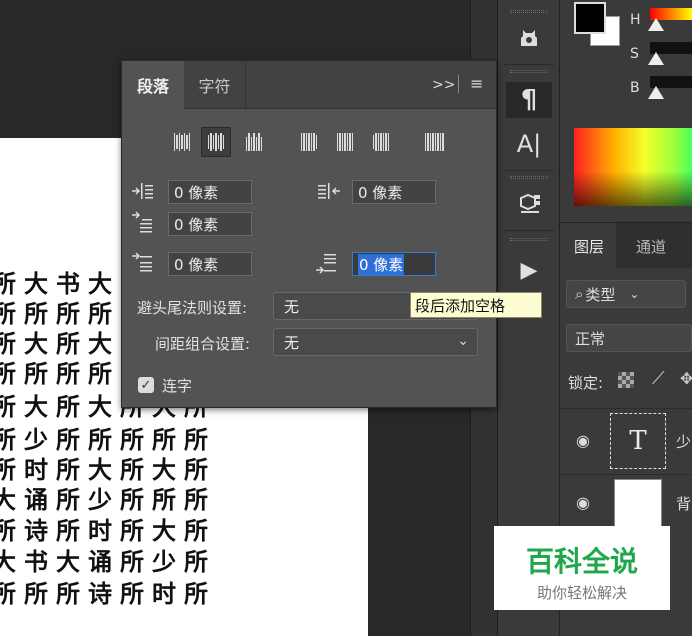  I want to click on space-after-selected-text: 0 像素, so click(381, 264).